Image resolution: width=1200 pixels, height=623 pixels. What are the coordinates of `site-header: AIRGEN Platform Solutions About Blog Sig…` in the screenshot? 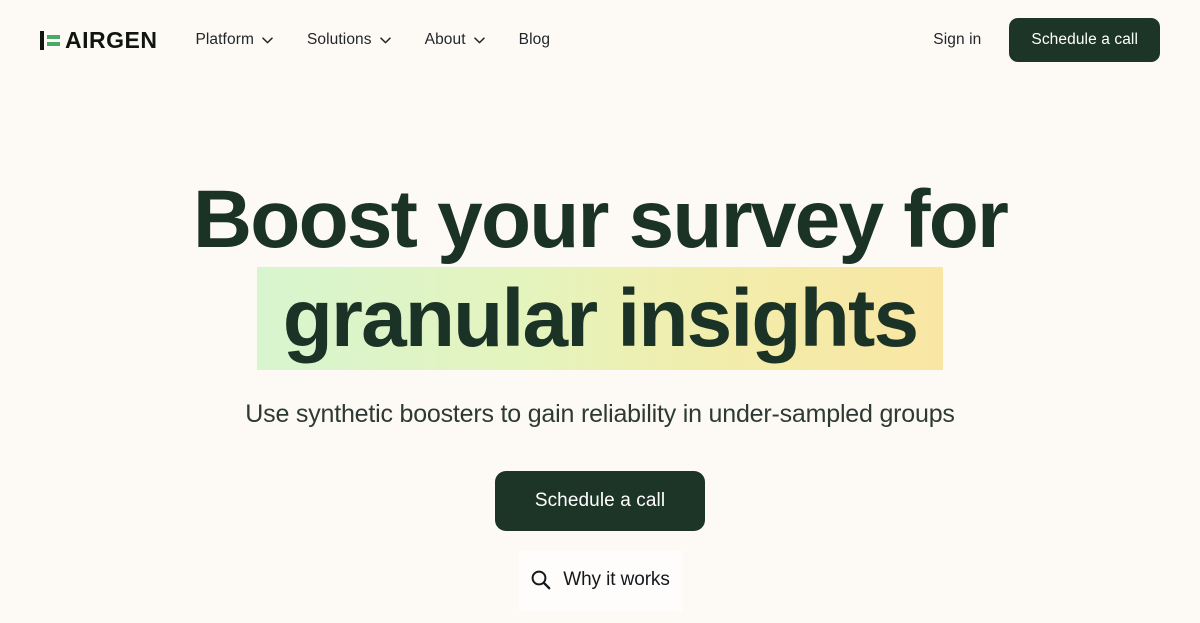 It's located at (600, 40).